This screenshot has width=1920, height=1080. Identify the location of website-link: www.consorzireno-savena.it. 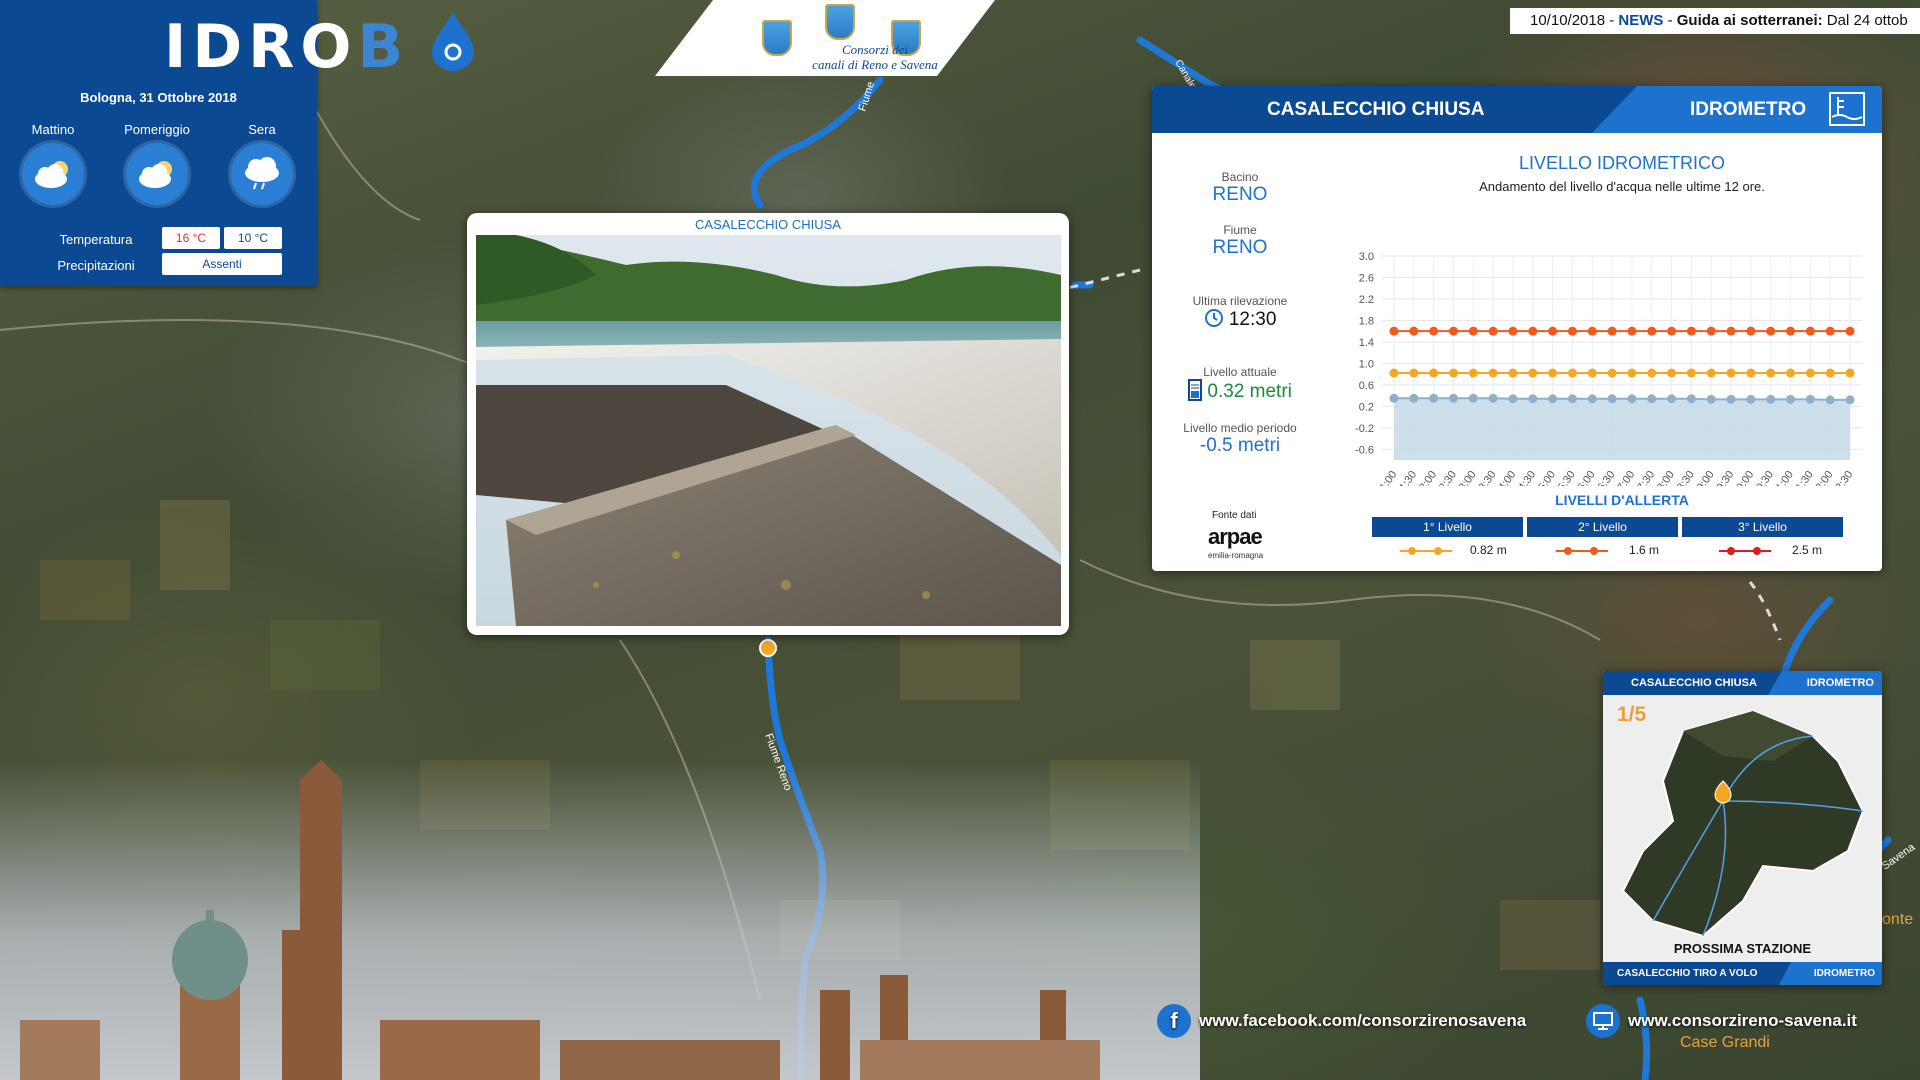
(1753, 1021).